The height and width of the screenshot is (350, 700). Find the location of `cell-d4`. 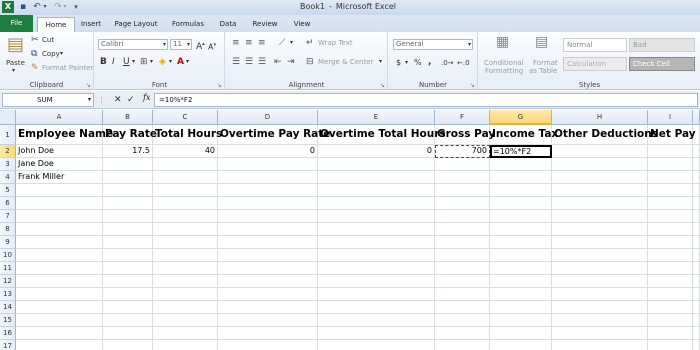

cell-d4 is located at coordinates (268, 177).